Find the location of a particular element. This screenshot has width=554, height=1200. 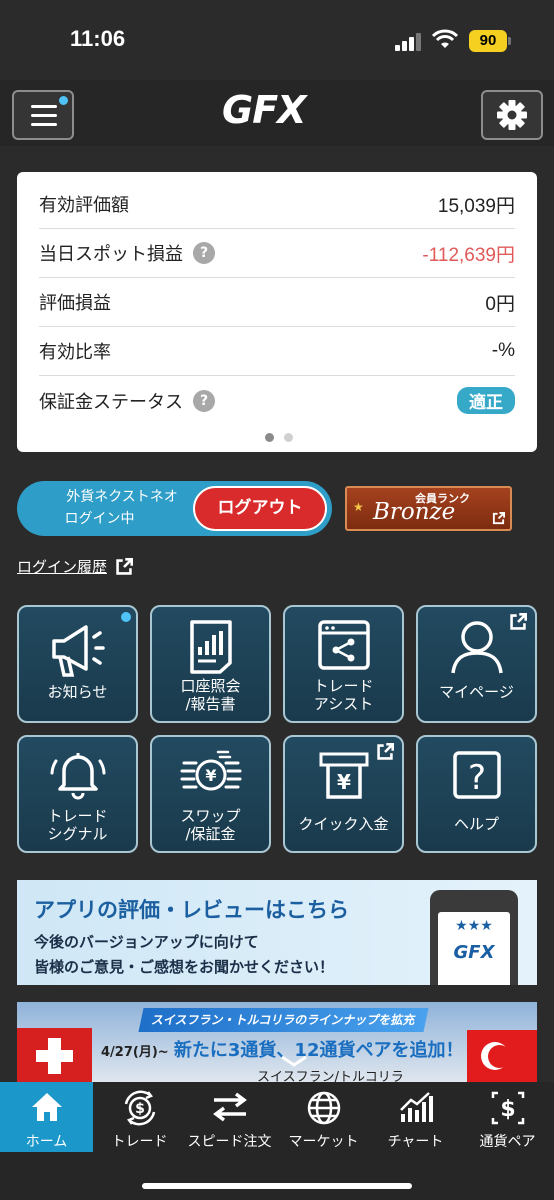

settings-button is located at coordinates (512, 115).